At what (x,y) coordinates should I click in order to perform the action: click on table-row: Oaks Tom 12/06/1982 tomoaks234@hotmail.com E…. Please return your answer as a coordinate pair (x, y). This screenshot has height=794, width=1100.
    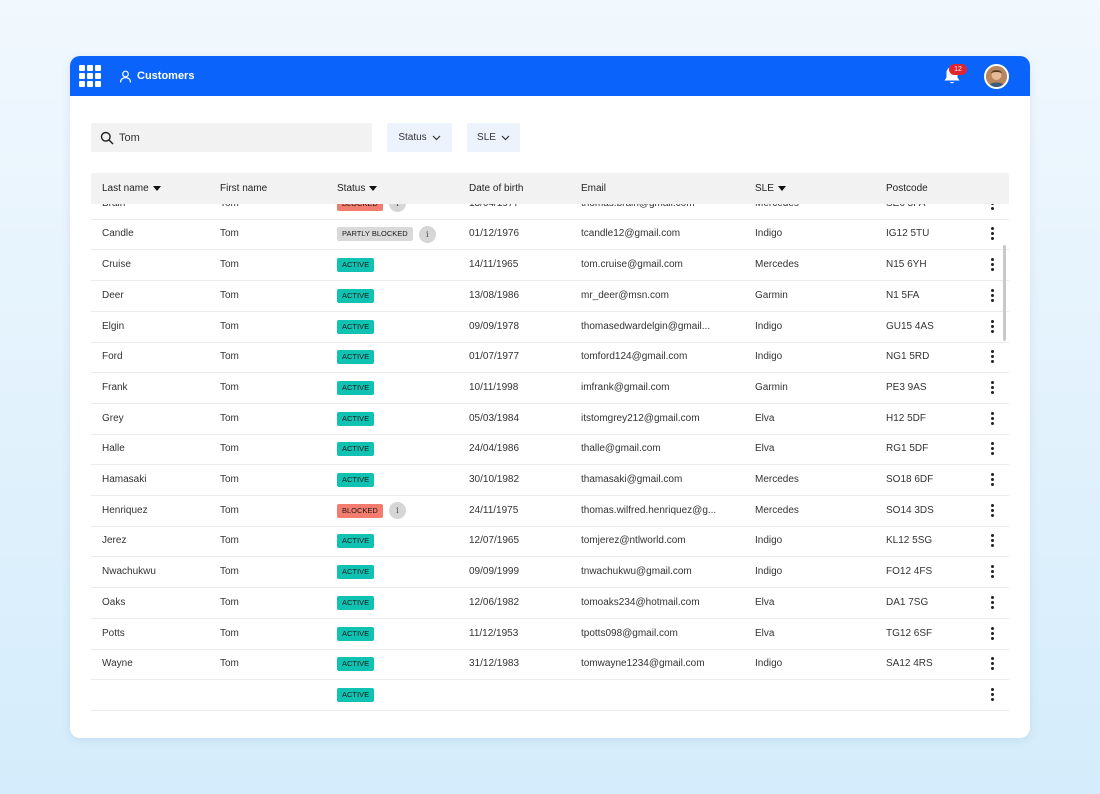
    Looking at the image, I should click on (550, 603).